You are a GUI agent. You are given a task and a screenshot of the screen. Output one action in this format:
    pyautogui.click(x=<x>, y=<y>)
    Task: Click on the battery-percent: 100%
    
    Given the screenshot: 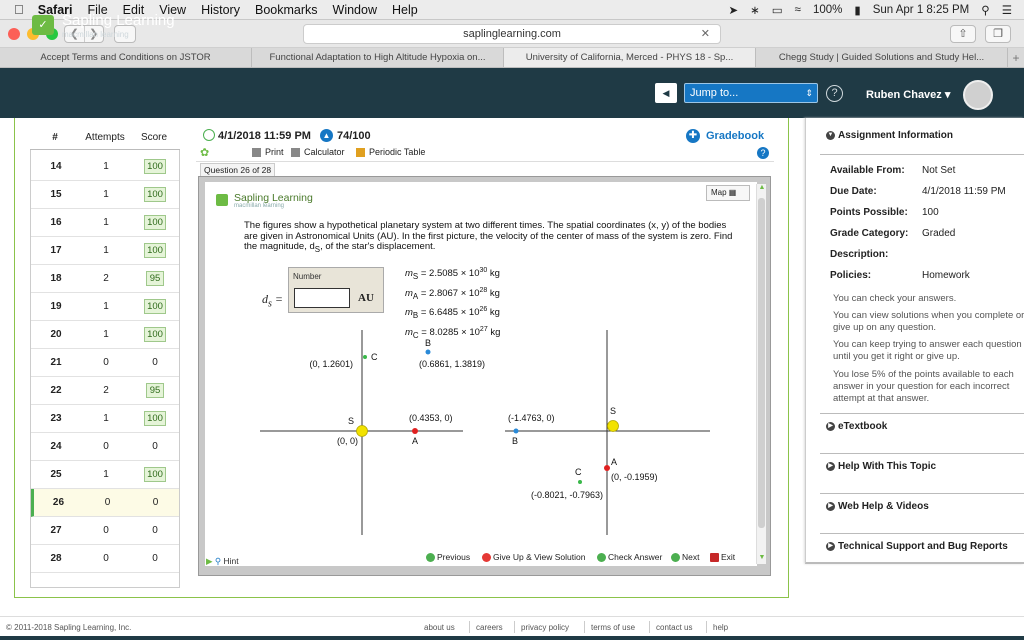 What is the action you would take?
    pyautogui.click(x=827, y=10)
    